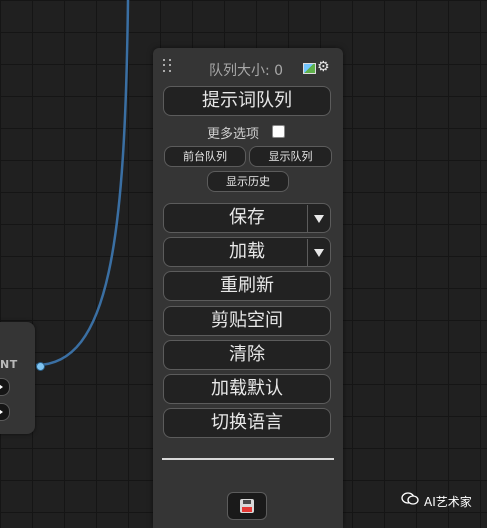 The image size is (487, 528). I want to click on load-split-button: 加载, so click(247, 252).